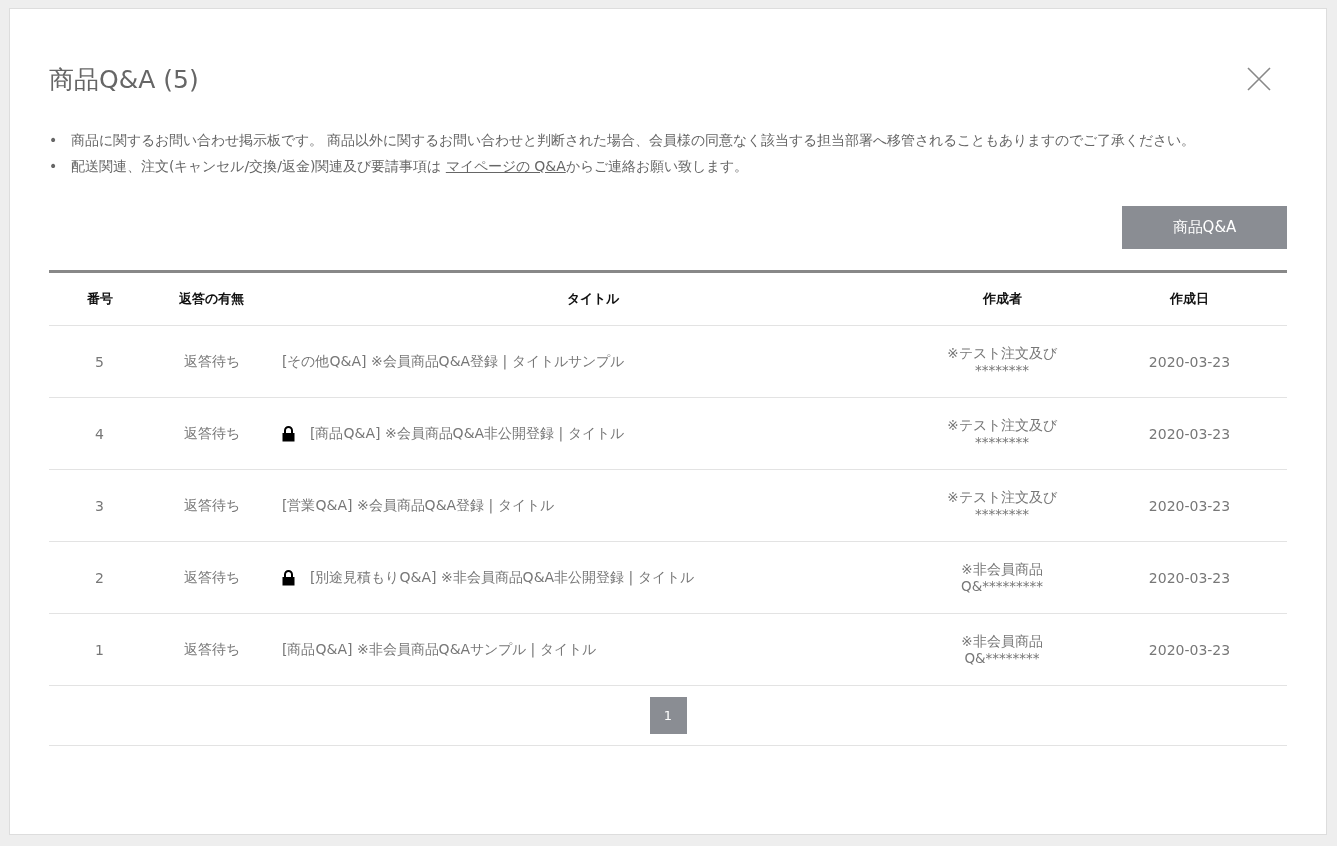  Describe the element at coordinates (99, 361) in the screenshot. I see `table-cell: 5` at that location.